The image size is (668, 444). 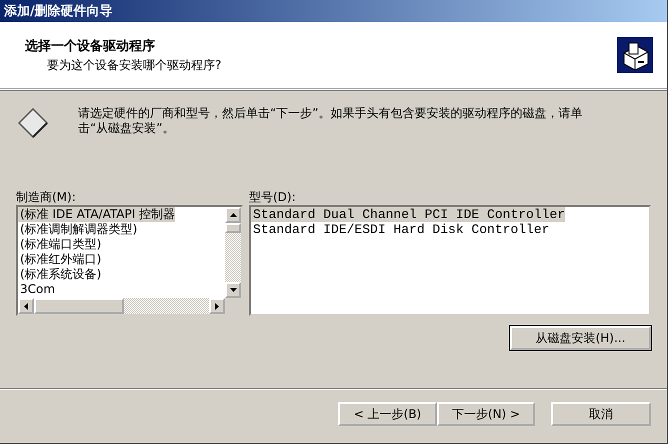 I want to click on manufacturer-item: (标准系统设备), so click(x=60, y=274).